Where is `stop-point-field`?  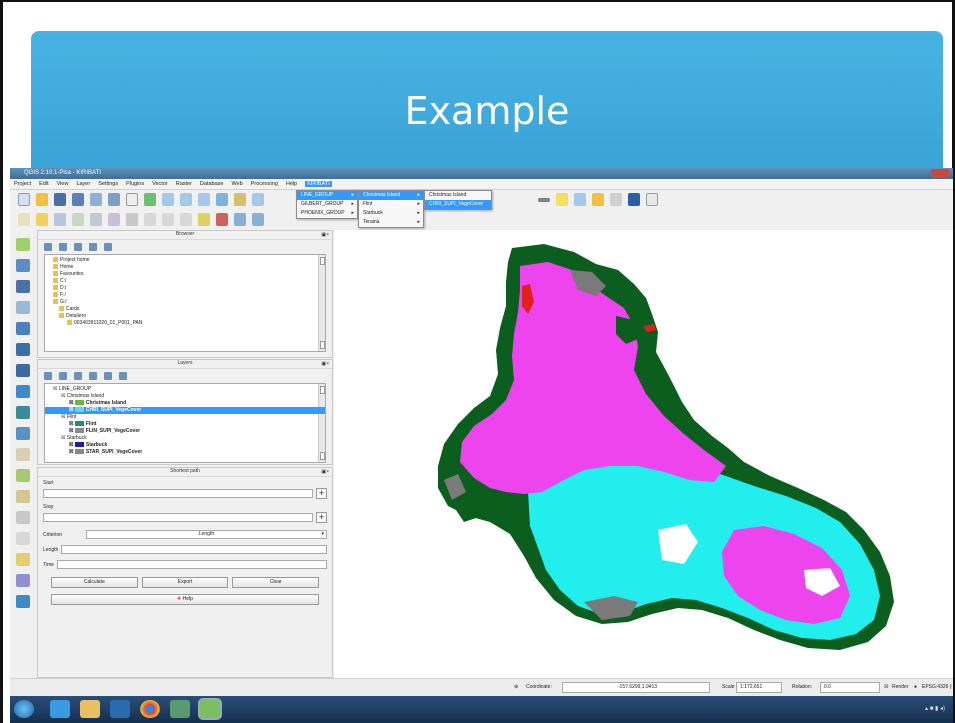
stop-point-field is located at coordinates (178, 517).